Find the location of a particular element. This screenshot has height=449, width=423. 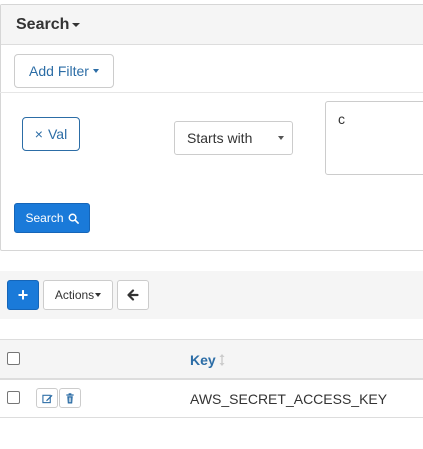

search-icon is located at coordinates (73, 218).